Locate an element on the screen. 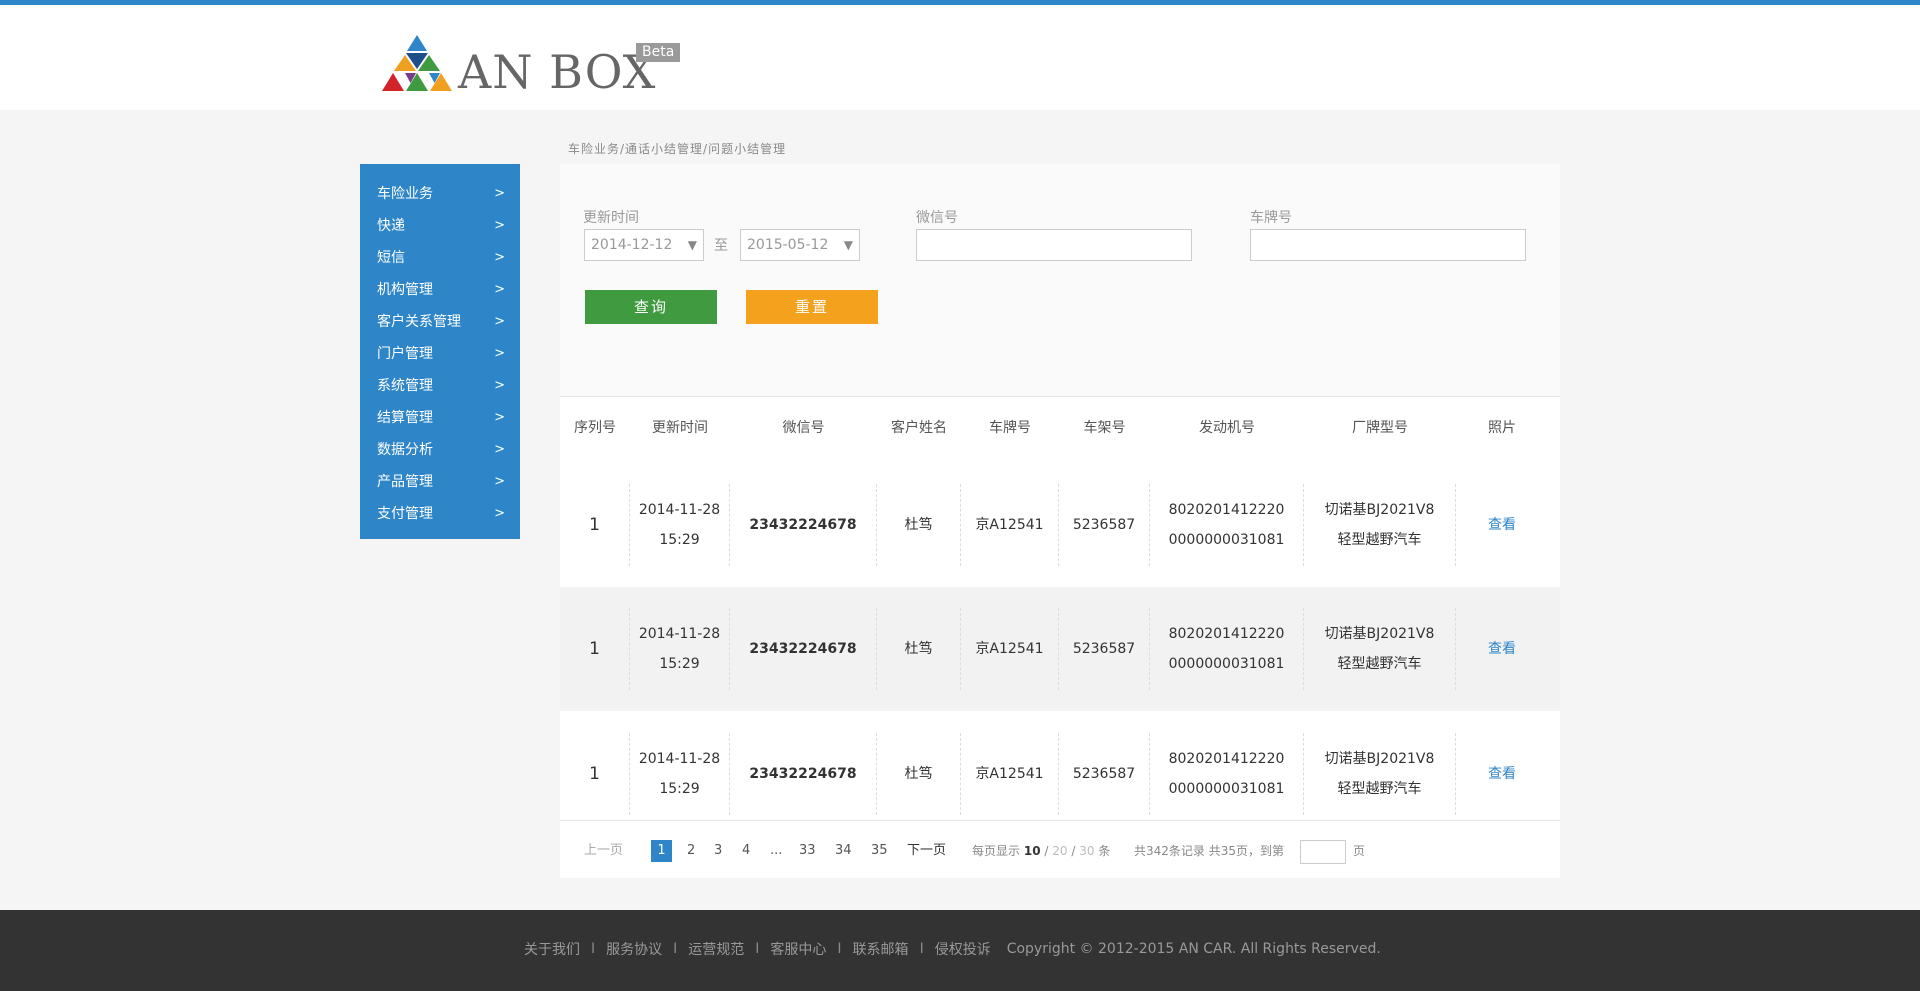 The image size is (1920, 991). footer-link-support: 客服中心 is located at coordinates (798, 949).